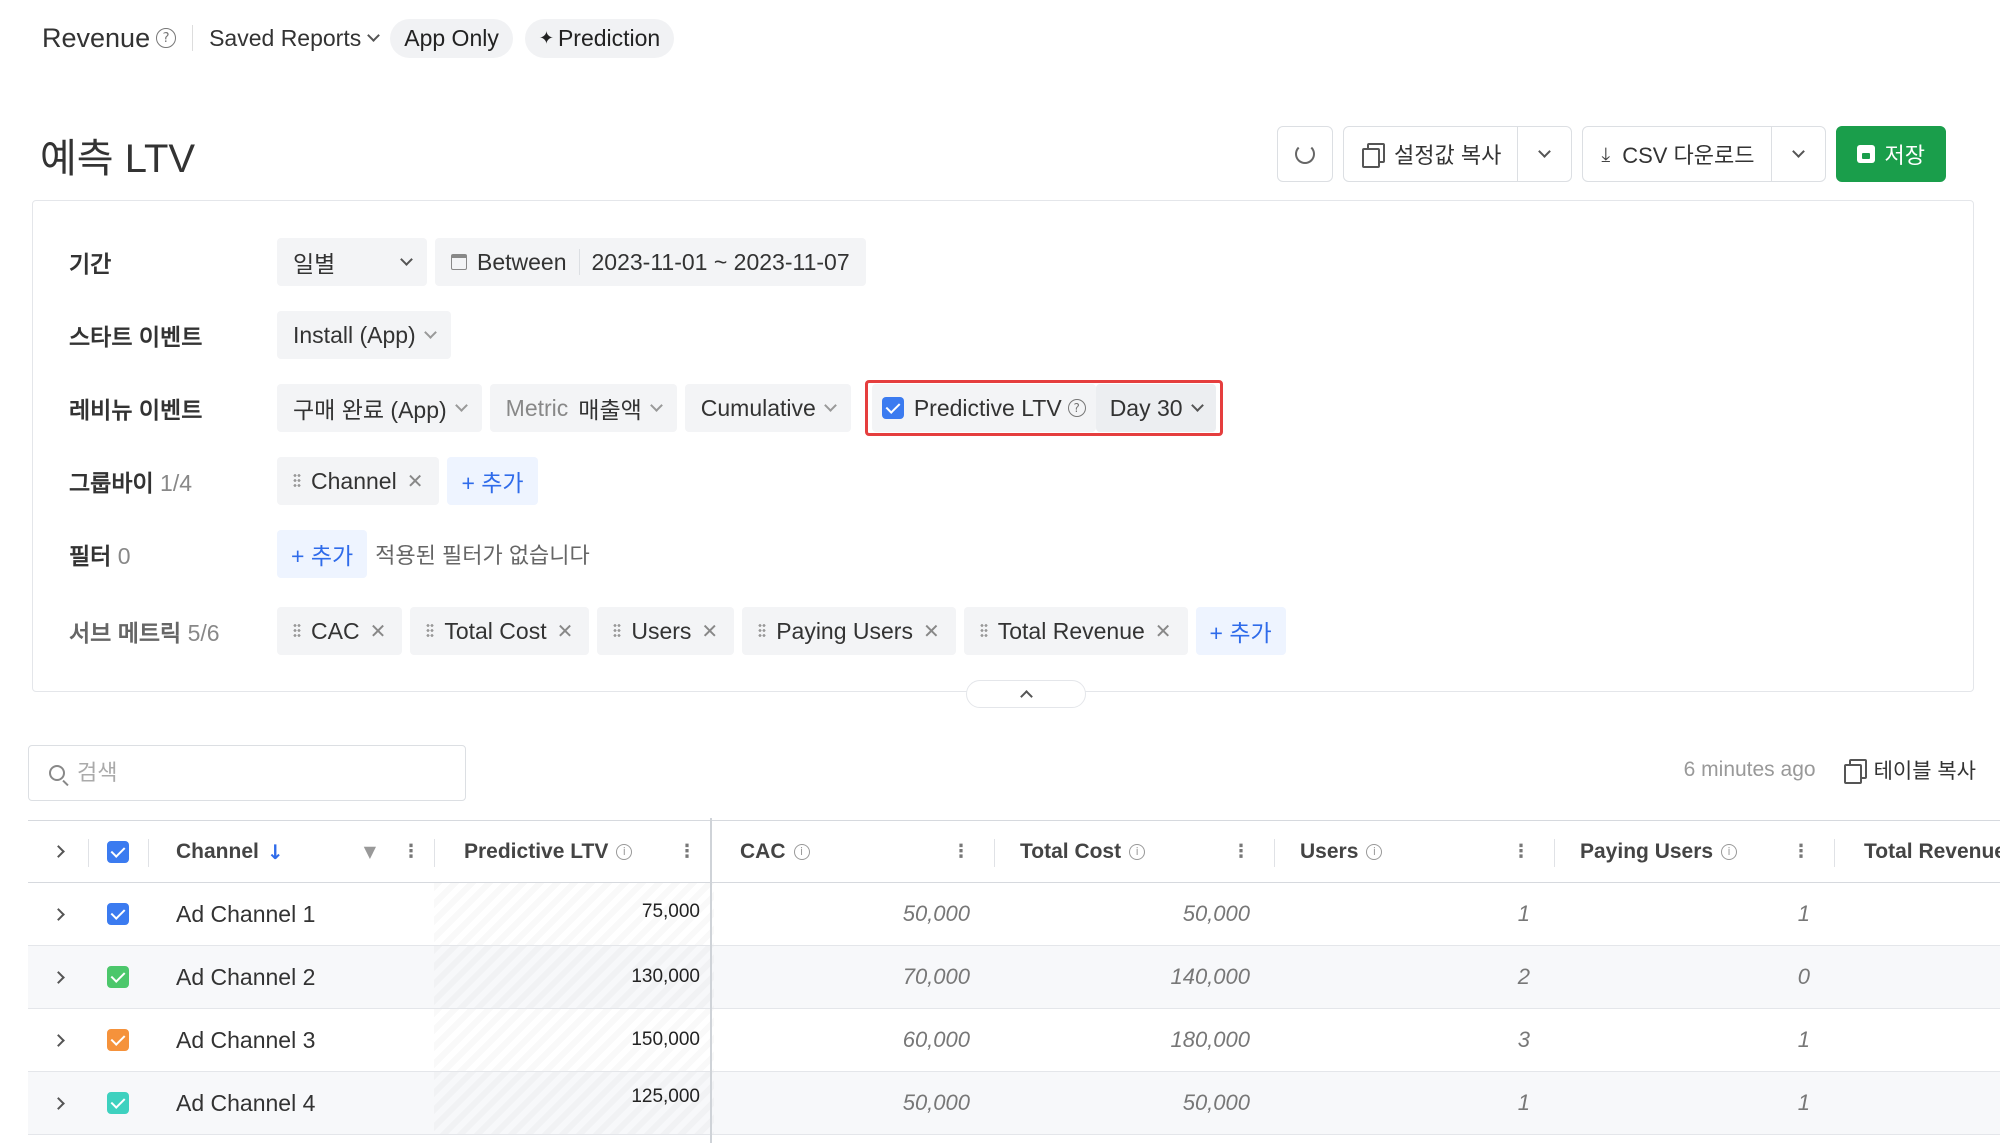  I want to click on search-input, so click(257, 773).